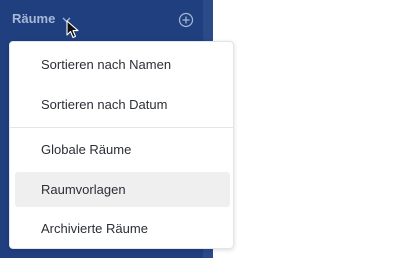 The width and height of the screenshot is (400, 258). What do you see at coordinates (86, 149) in the screenshot?
I see `menu-item-label: Globale Räume` at bounding box center [86, 149].